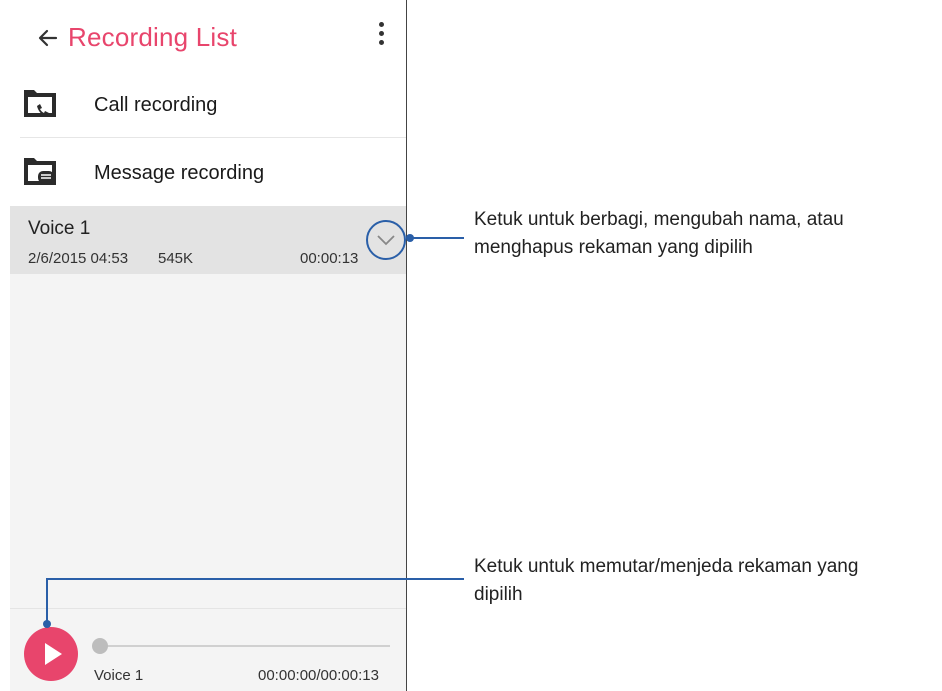 The width and height of the screenshot is (942, 691). What do you see at coordinates (318, 675) in the screenshot?
I see `player-time: 00:00:00/00:00:13` at bounding box center [318, 675].